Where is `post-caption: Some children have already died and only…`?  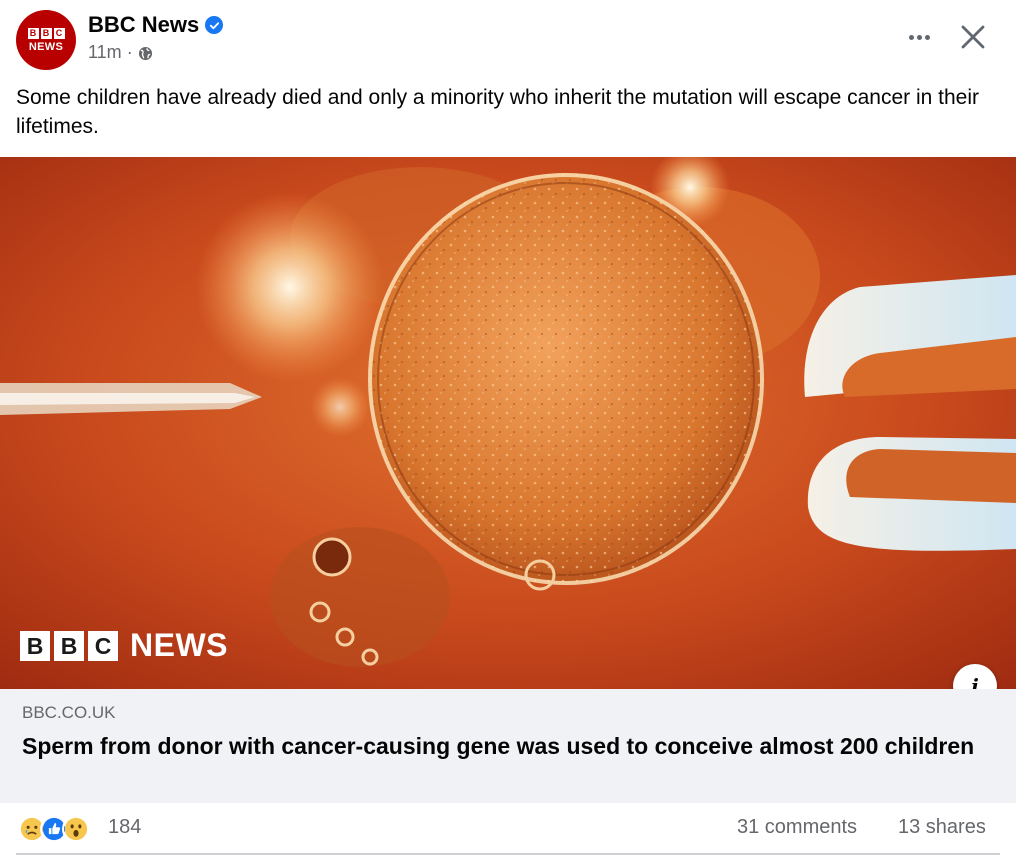
post-caption: Some children have already died and only… is located at coordinates (498, 112).